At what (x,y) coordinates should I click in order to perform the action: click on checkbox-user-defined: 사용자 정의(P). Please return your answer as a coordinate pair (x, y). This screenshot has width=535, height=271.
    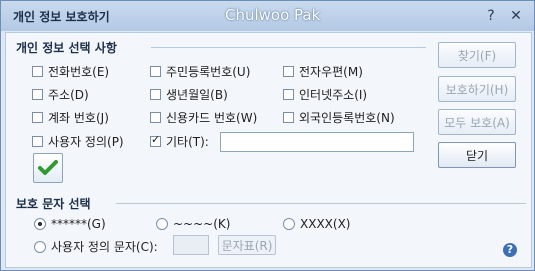
    Looking at the image, I should click on (78, 141).